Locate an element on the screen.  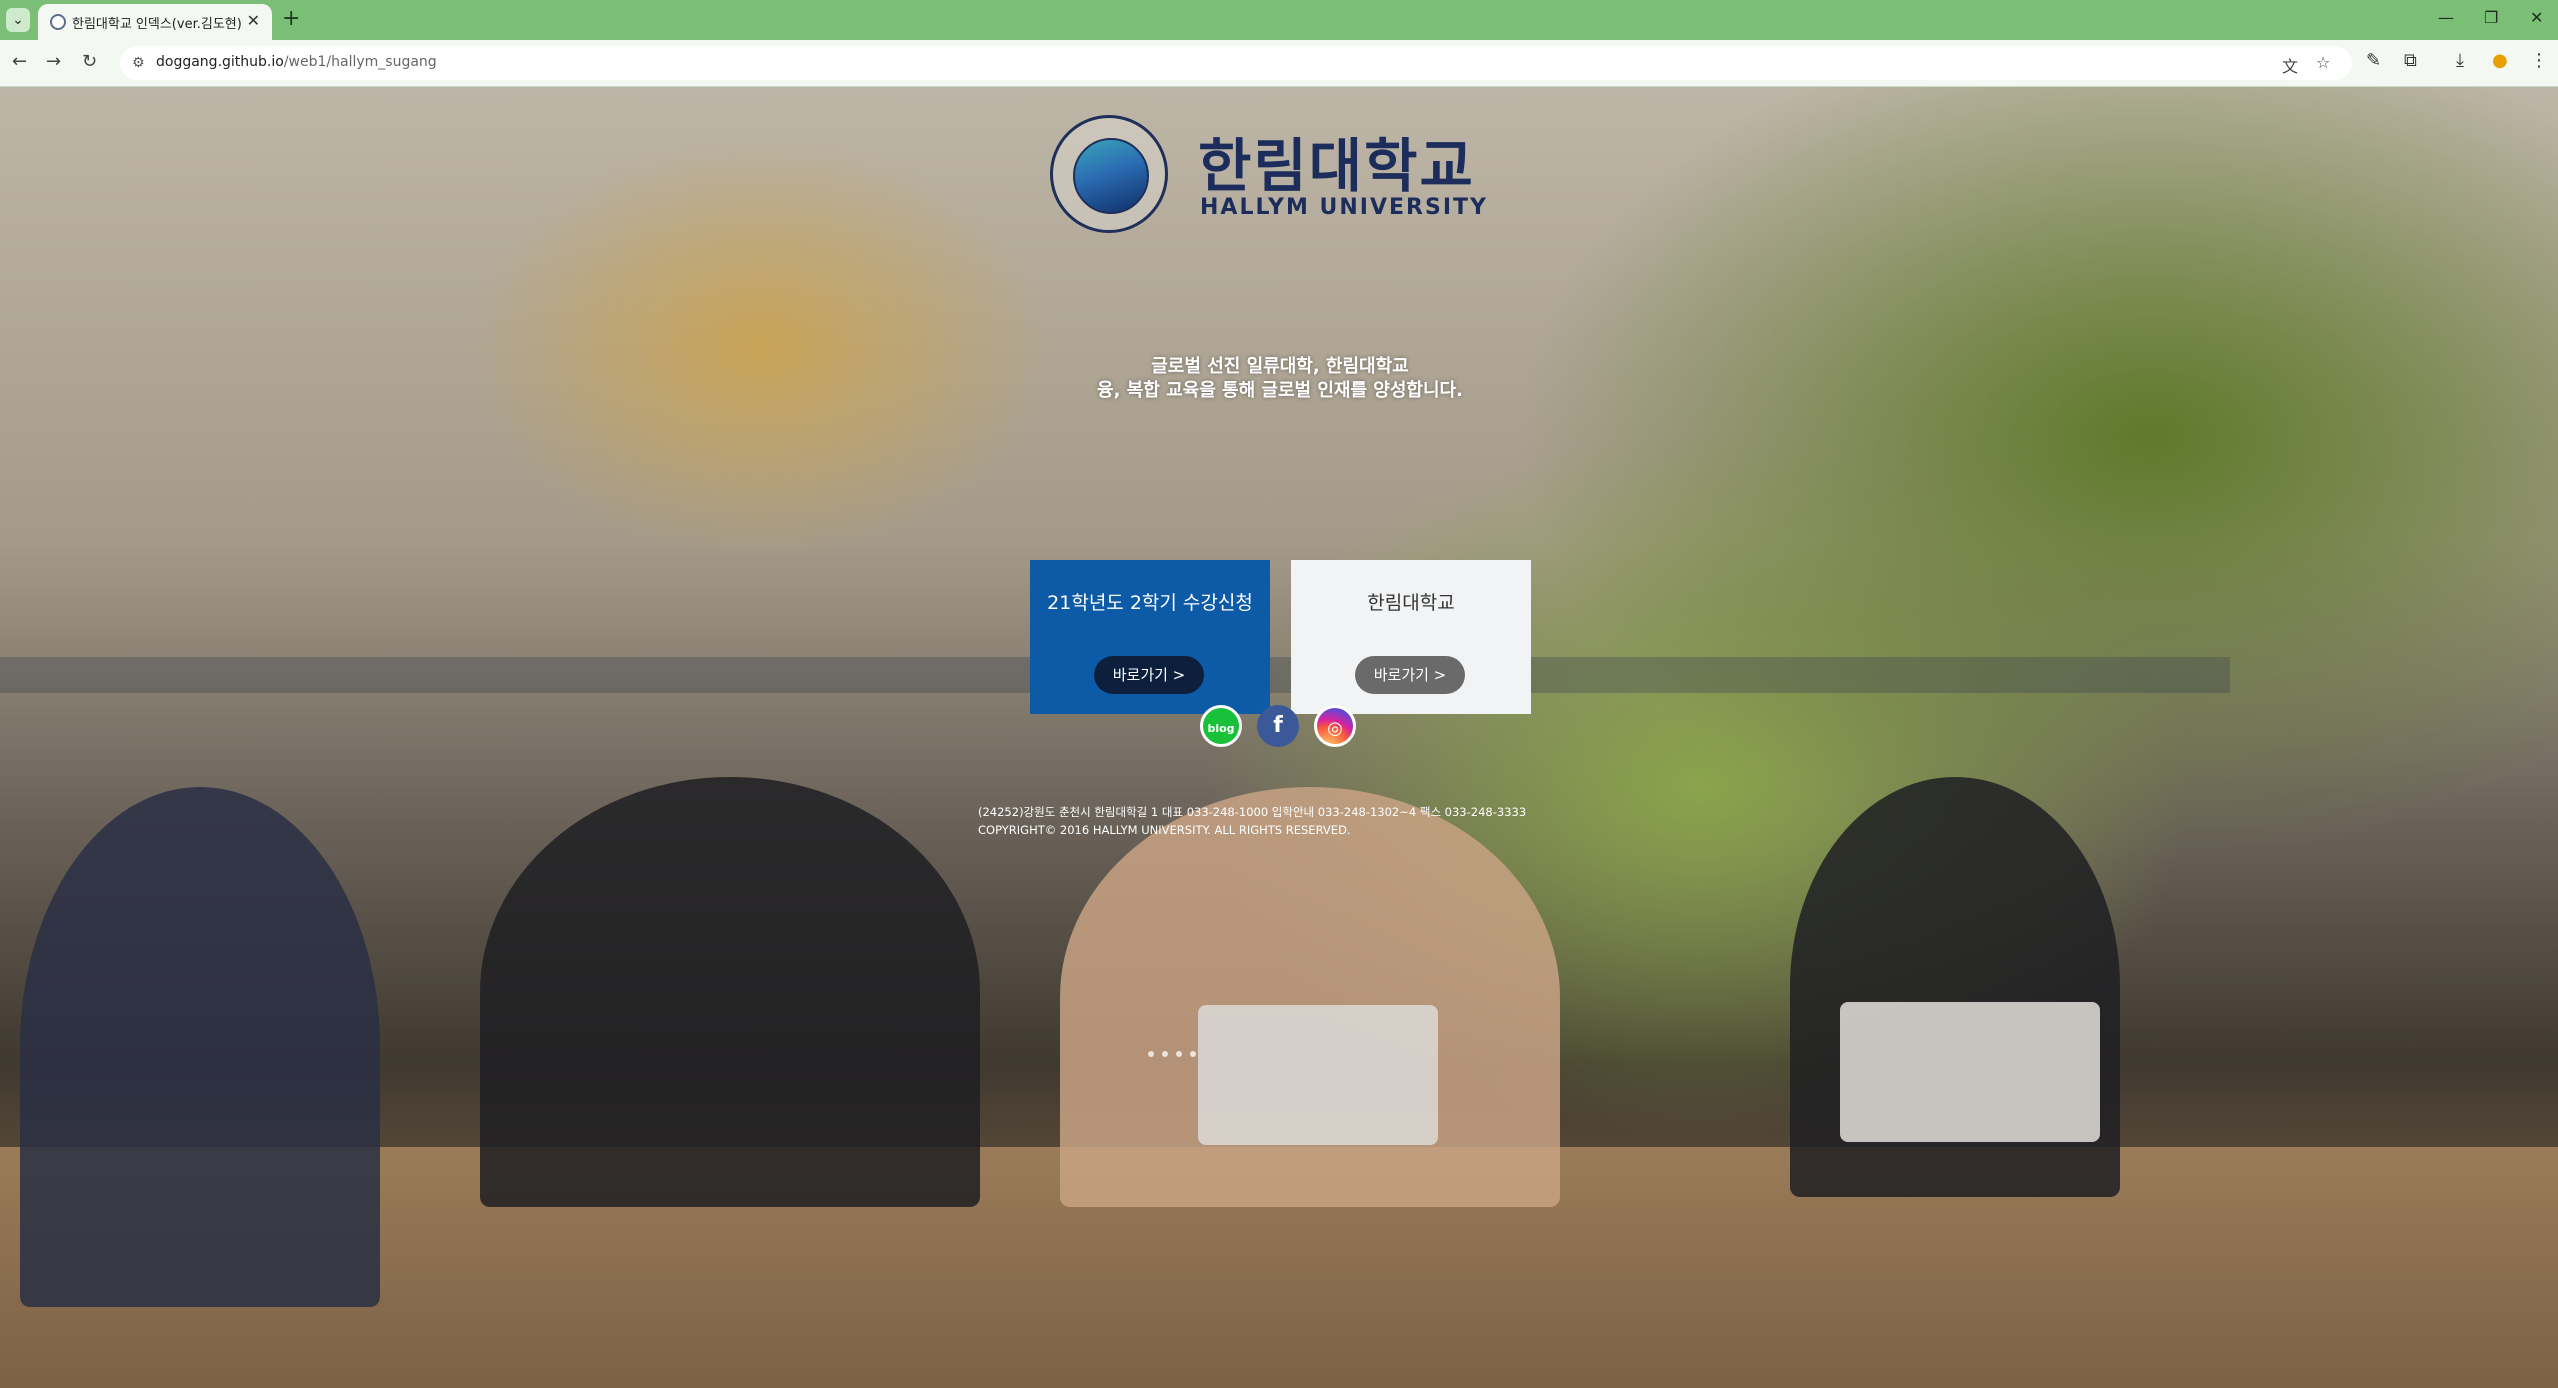
card-title: 한림대학교 is located at coordinates (1411, 603).